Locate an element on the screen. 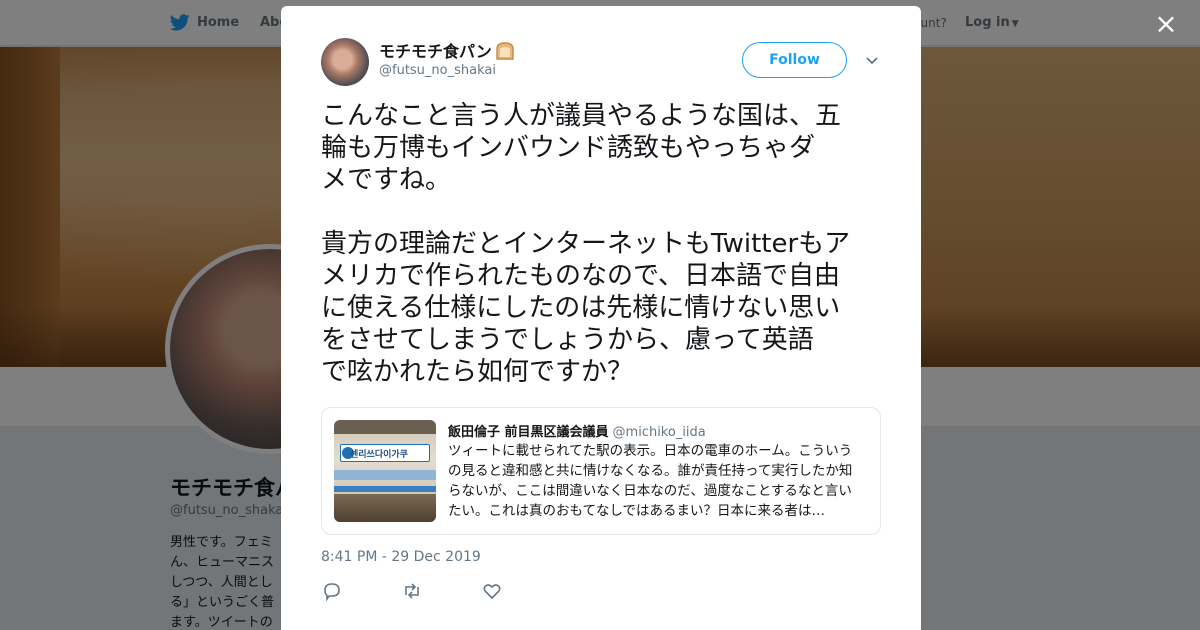 The width and height of the screenshot is (1200, 630). quoted-tweet-image: 센리쓰다이가쿠 is located at coordinates (385, 471).